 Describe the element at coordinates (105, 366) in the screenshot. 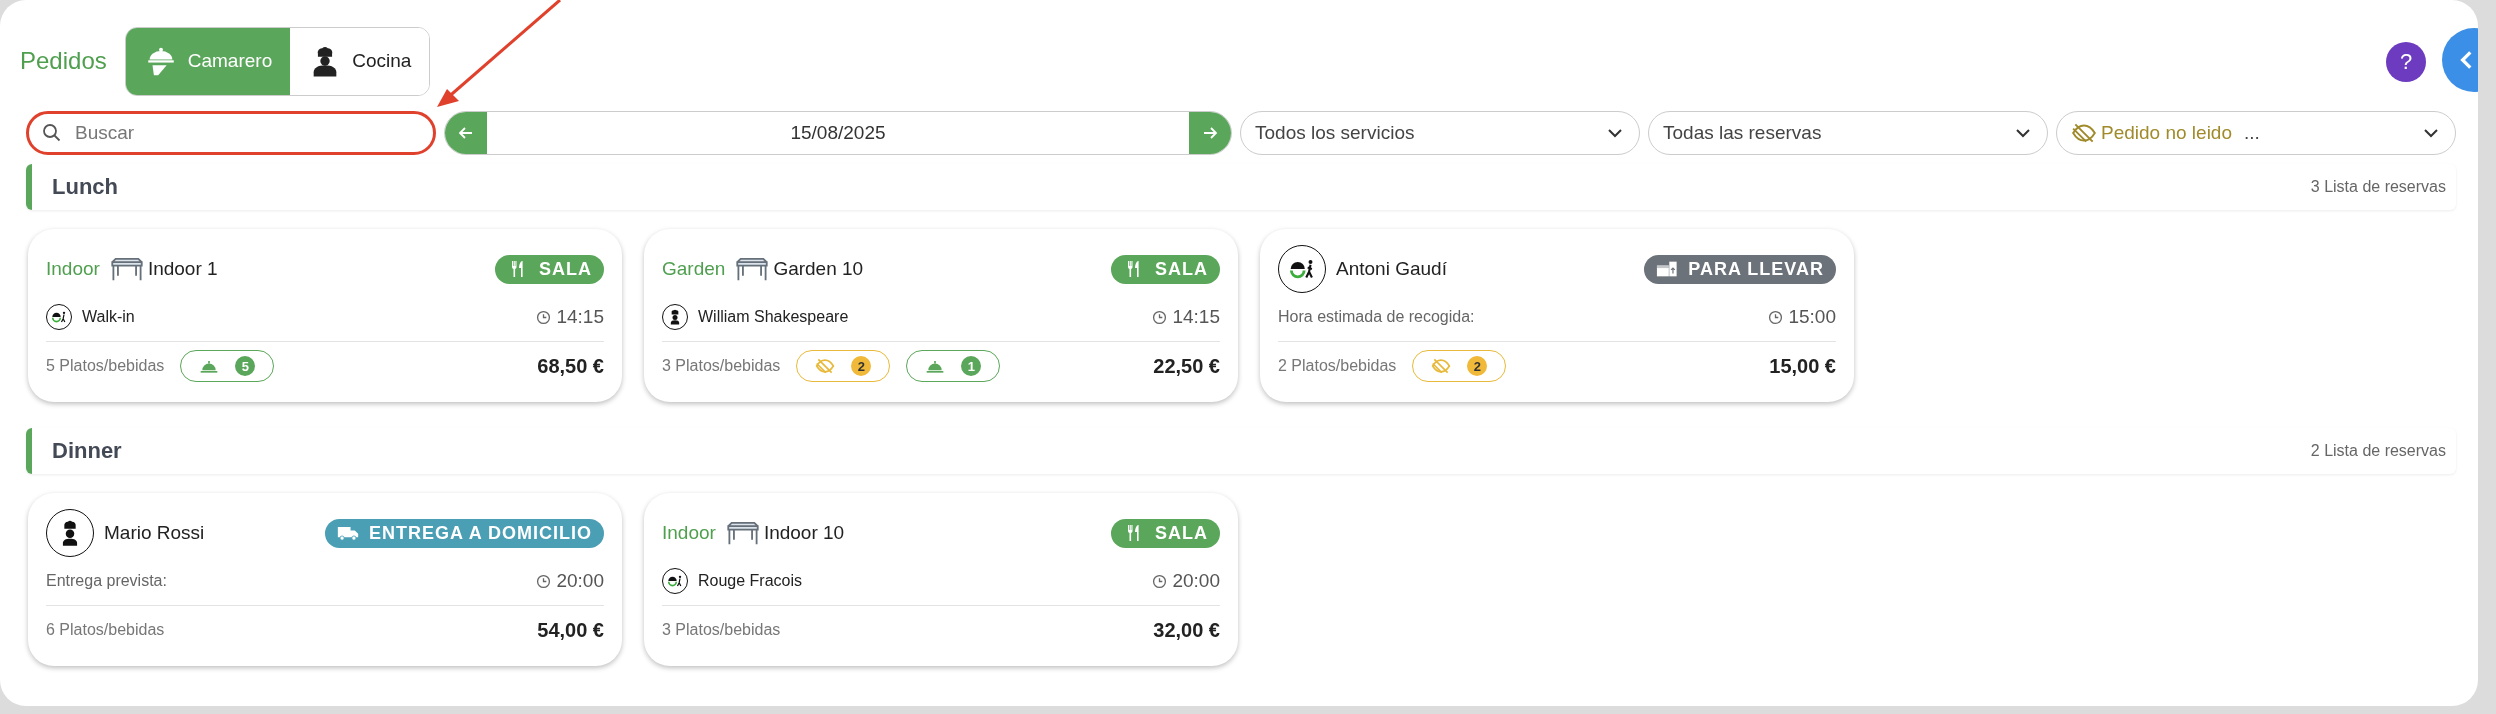

I see `item-count: 5 Platos/bebidas` at that location.